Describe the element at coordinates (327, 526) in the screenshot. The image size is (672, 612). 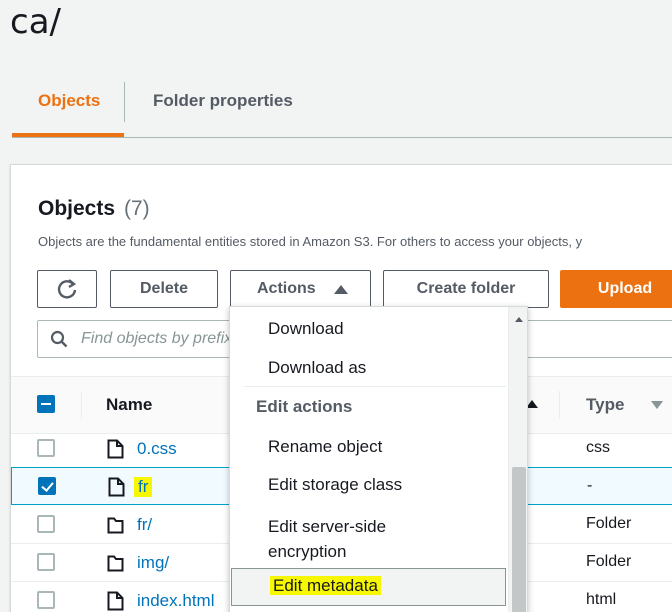
I see `menu-item-label: Edit server-side` at that location.